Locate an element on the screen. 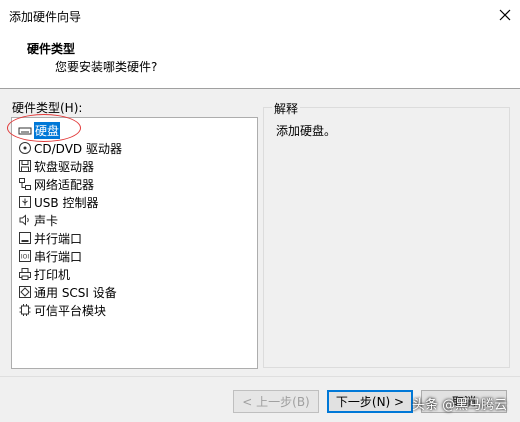 This screenshot has width=520, height=422. title-bar: 添加硬件向导 is located at coordinates (260, 15).